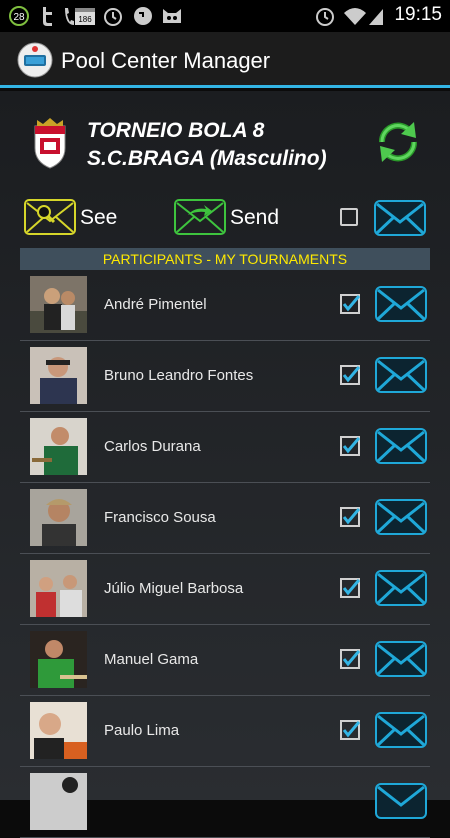  Describe the element at coordinates (207, 145) in the screenshot. I see `tournament-title: TORNEIO BOLA 8 S.C.BRAGA (Masculino)` at that location.